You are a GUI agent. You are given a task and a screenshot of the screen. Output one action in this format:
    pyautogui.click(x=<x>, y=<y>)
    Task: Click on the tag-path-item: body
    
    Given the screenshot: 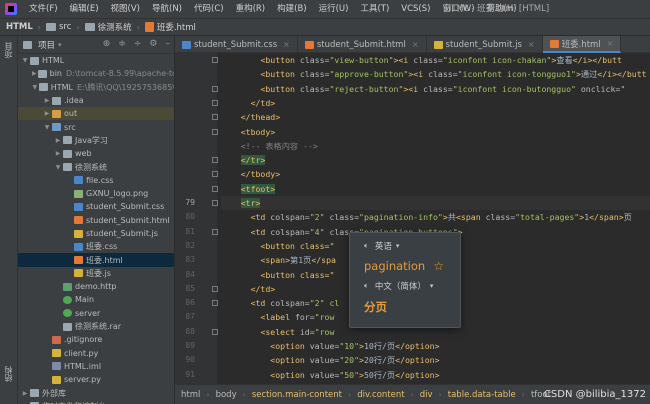 What is the action you would take?
    pyautogui.click(x=226, y=395)
    